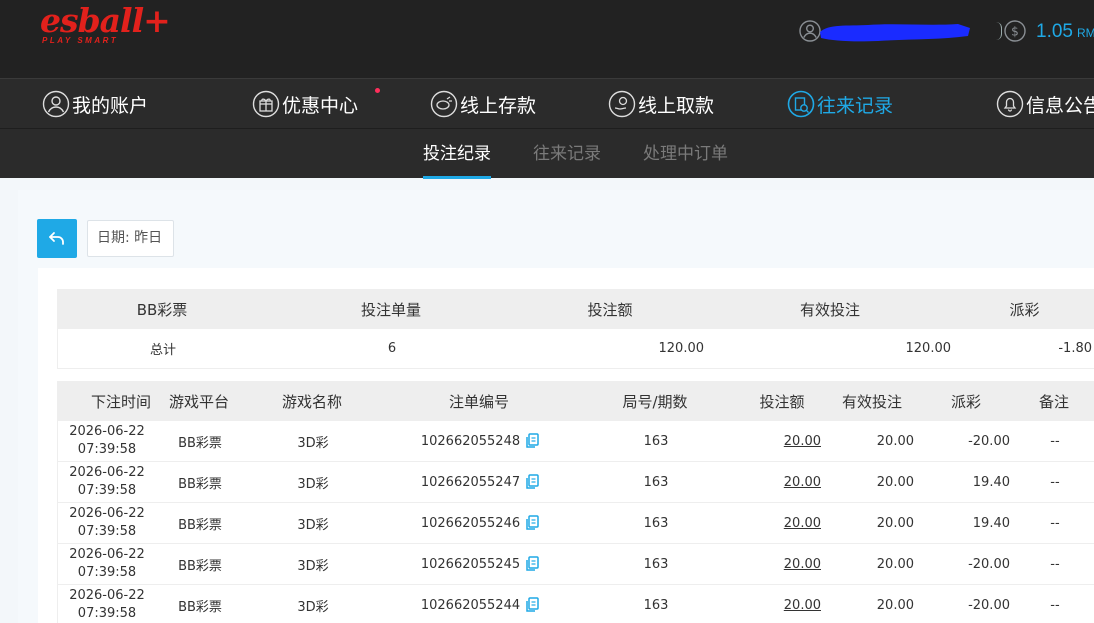 This screenshot has width=1094, height=623. Describe the element at coordinates (480, 441) in the screenshot. I see `order-number-cell: 102662055248` at that location.